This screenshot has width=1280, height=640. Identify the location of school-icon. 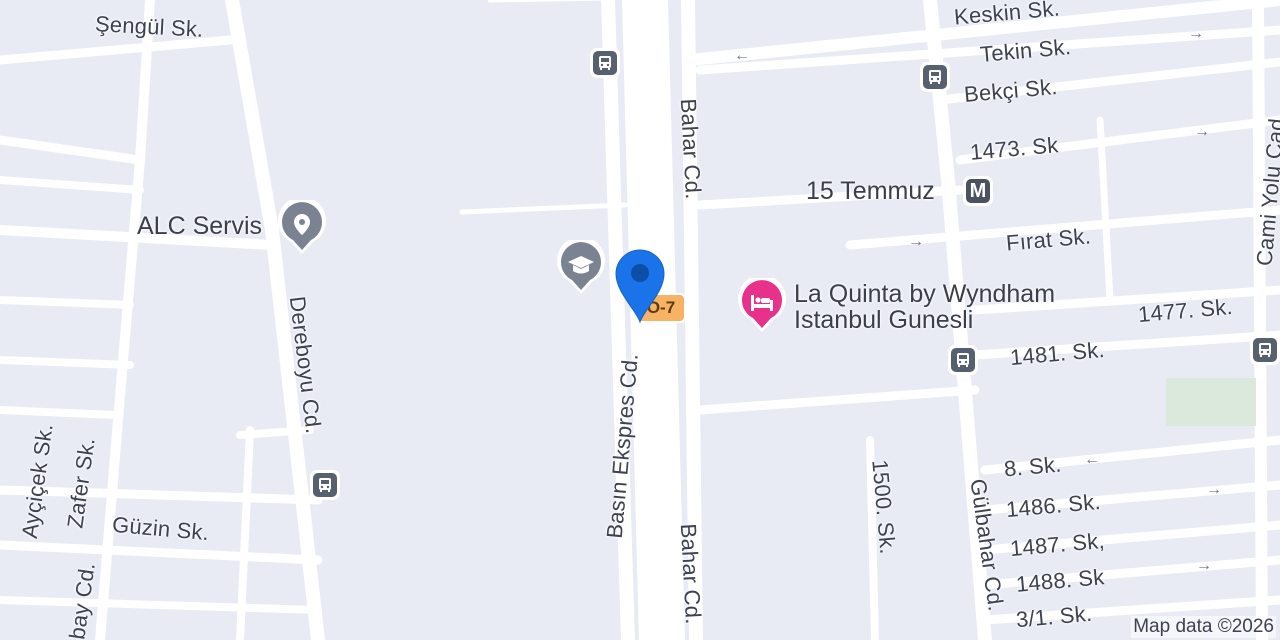
(581, 268).